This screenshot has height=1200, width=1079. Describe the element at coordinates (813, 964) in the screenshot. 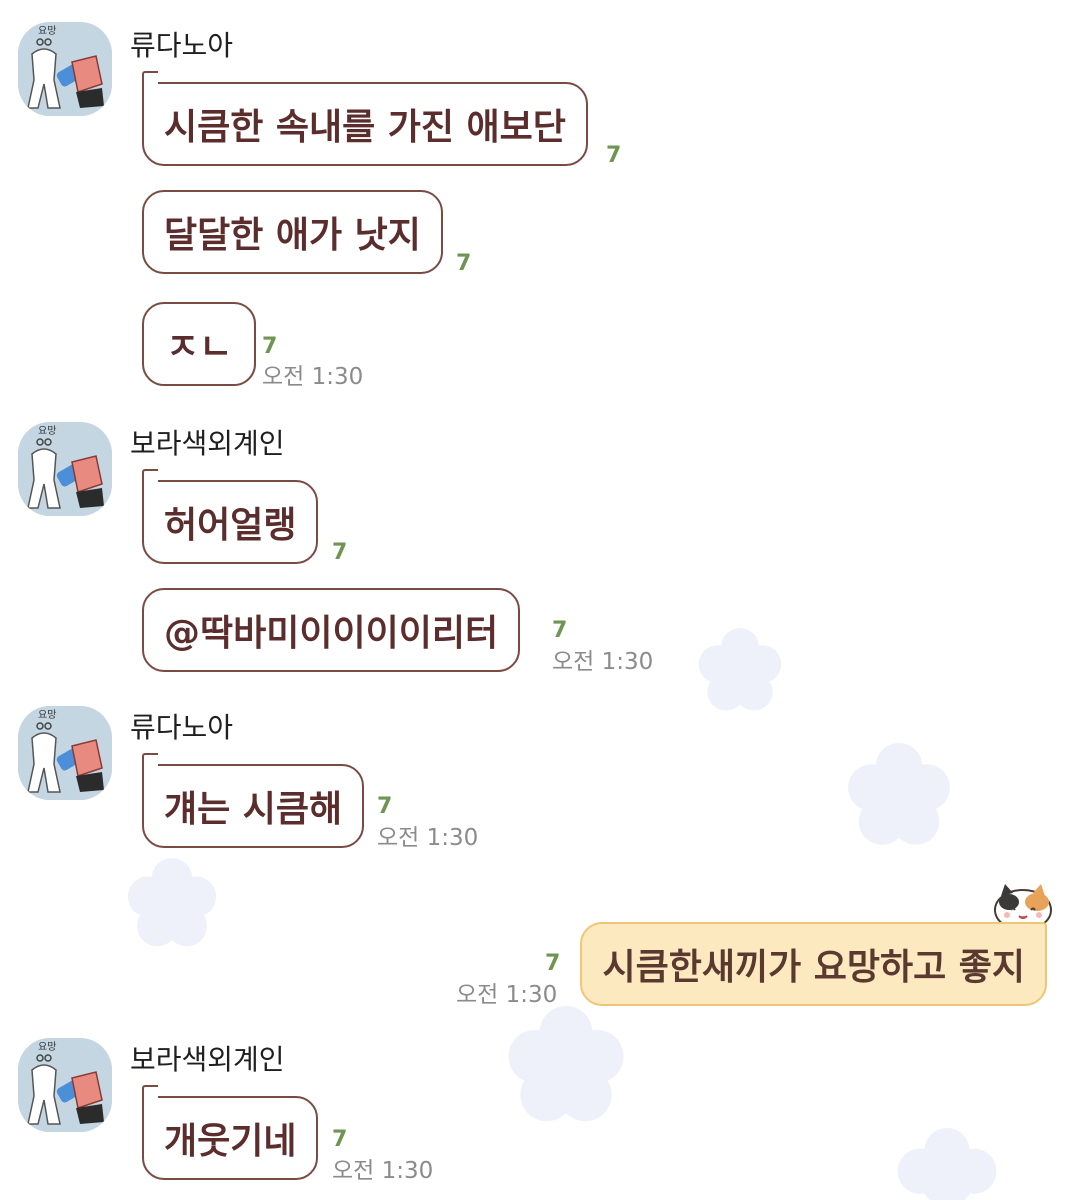

I see `my-message-bubble: 시큼한새끼가 요망하고 좋지` at that location.